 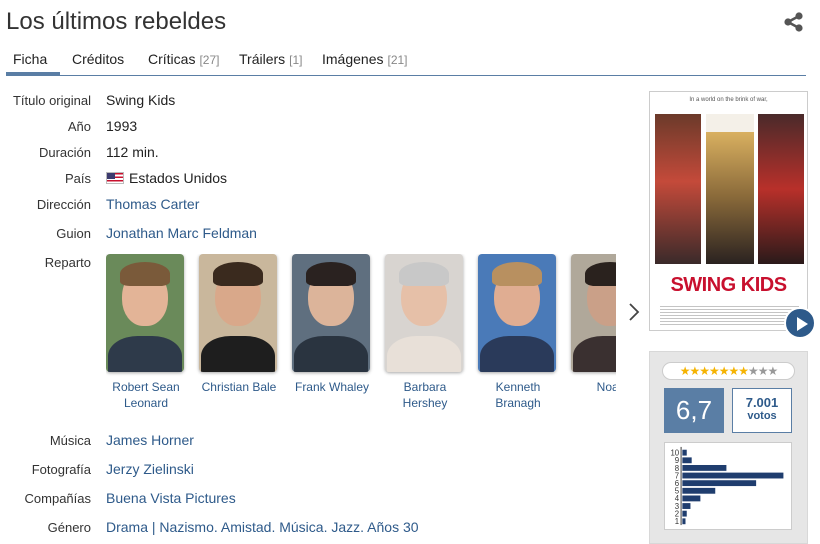 I want to click on writer-link: Jonathan Marc Feldman, so click(x=181, y=233).